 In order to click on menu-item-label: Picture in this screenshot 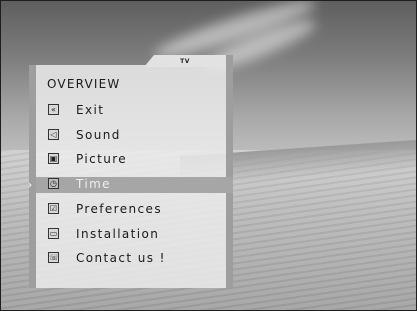, I will do `click(102, 159)`.